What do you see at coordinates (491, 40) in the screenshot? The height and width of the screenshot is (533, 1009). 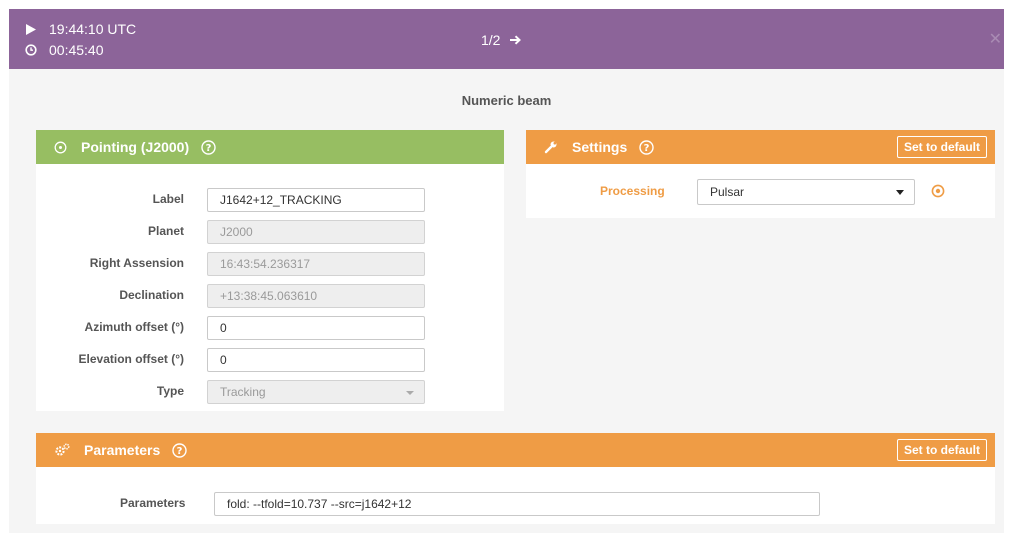 I see `pager-text: 1/2` at bounding box center [491, 40].